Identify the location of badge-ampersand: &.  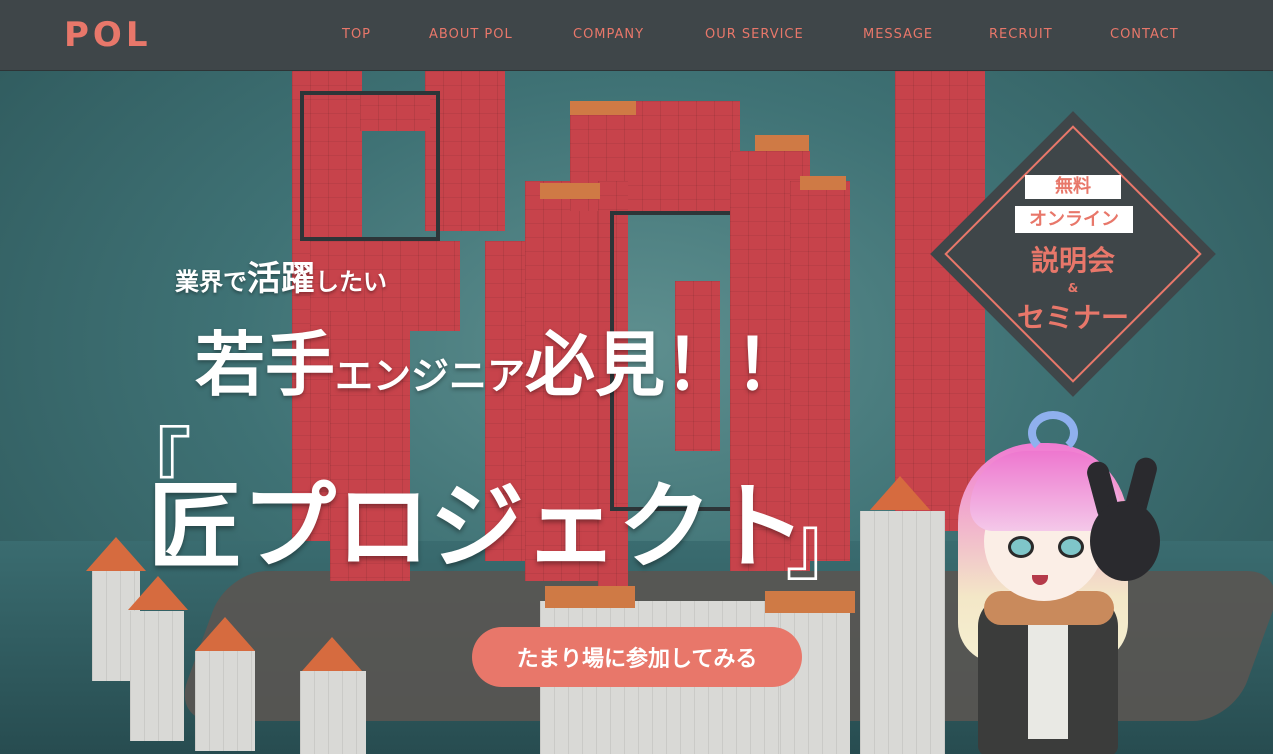
(1073, 288).